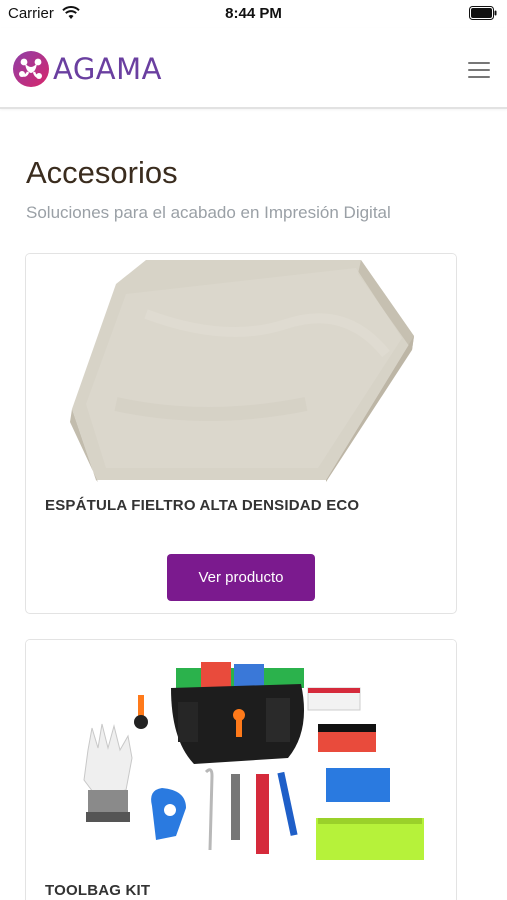  What do you see at coordinates (479, 71) in the screenshot?
I see `hamburger-menu-icon` at bounding box center [479, 71].